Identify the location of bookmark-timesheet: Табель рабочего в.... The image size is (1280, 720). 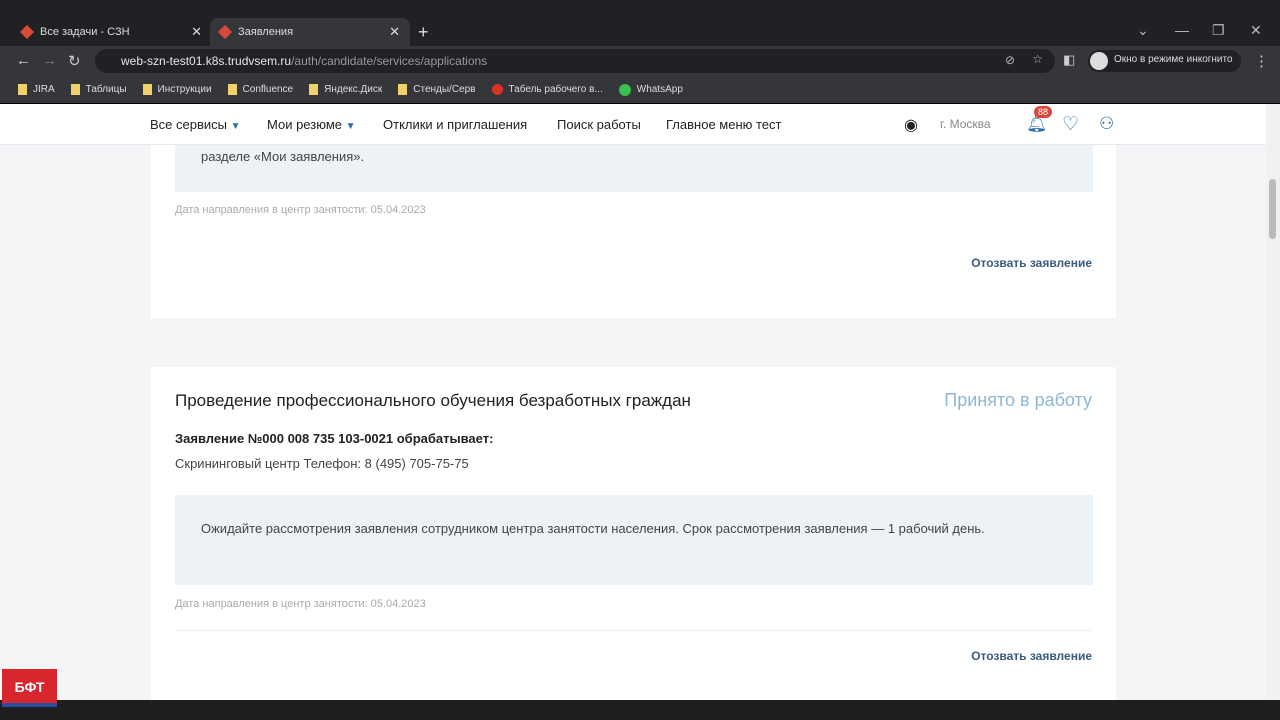
(547, 89).